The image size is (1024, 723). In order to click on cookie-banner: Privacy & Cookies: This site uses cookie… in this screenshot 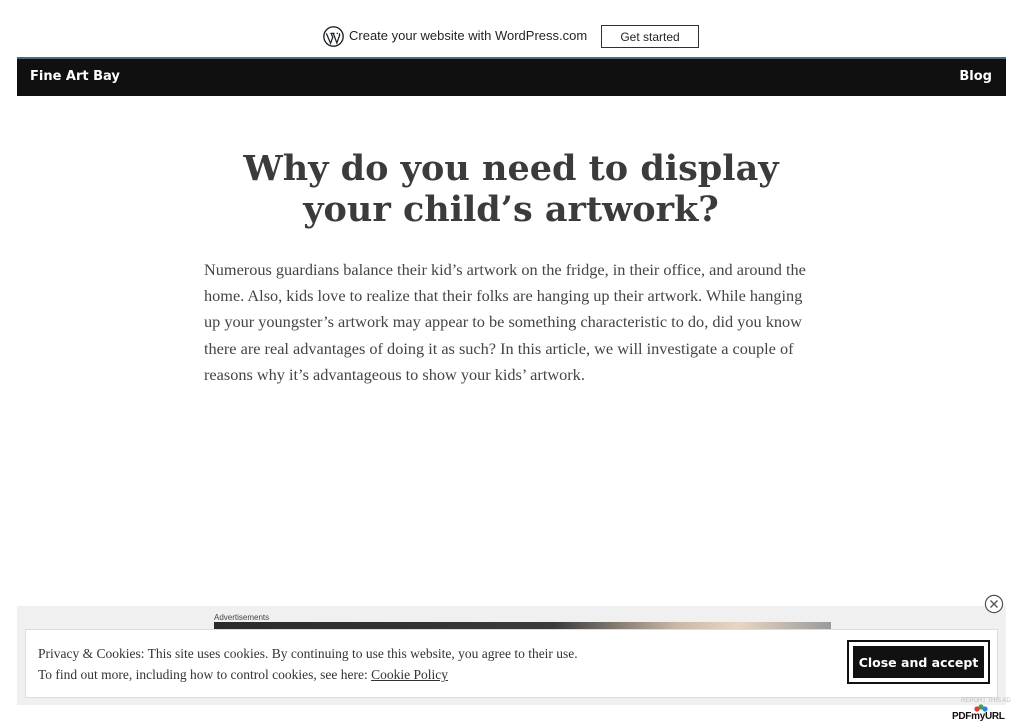, I will do `click(511, 663)`.